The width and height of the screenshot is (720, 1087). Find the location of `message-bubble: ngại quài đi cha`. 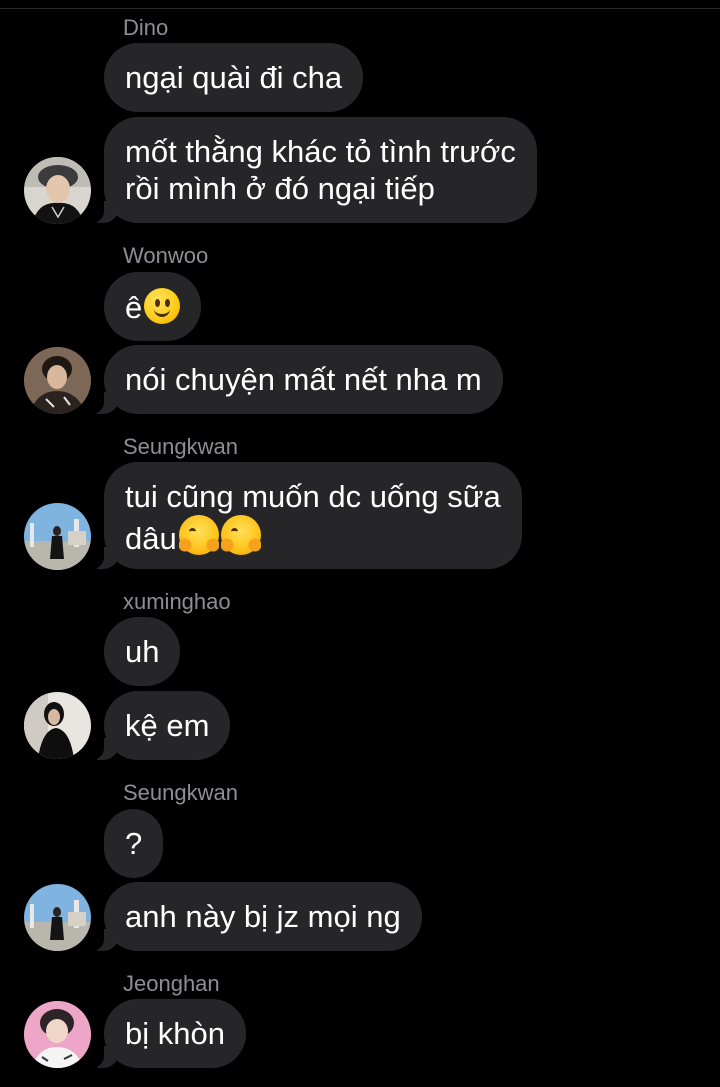

message-bubble: ngại quài đi cha is located at coordinates (234, 77).